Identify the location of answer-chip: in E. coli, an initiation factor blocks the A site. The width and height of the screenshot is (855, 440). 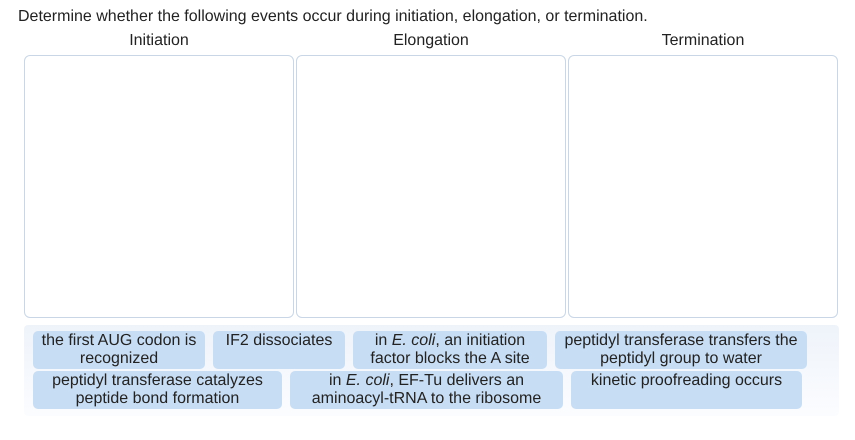
(450, 350).